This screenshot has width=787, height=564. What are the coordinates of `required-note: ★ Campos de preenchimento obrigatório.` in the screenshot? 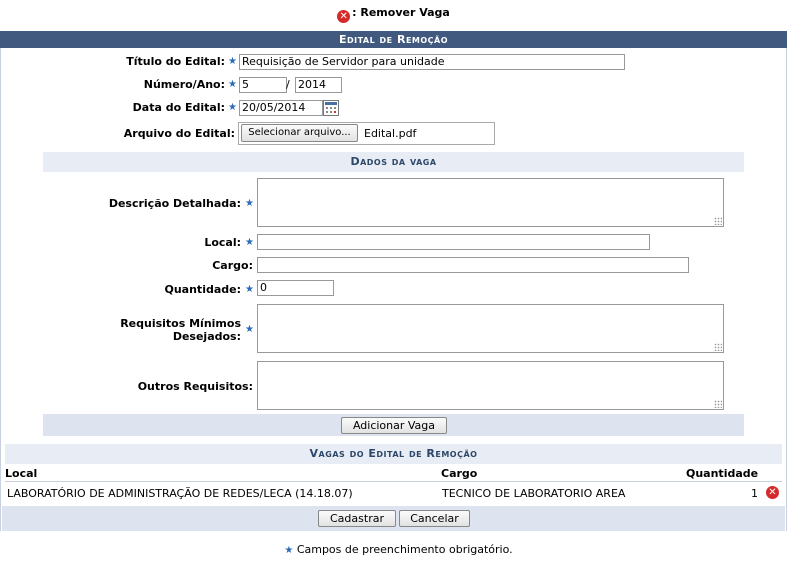 It's located at (393, 549).